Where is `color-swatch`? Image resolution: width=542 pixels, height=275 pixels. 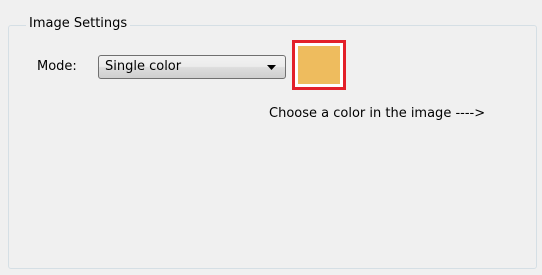 color-swatch is located at coordinates (319, 65).